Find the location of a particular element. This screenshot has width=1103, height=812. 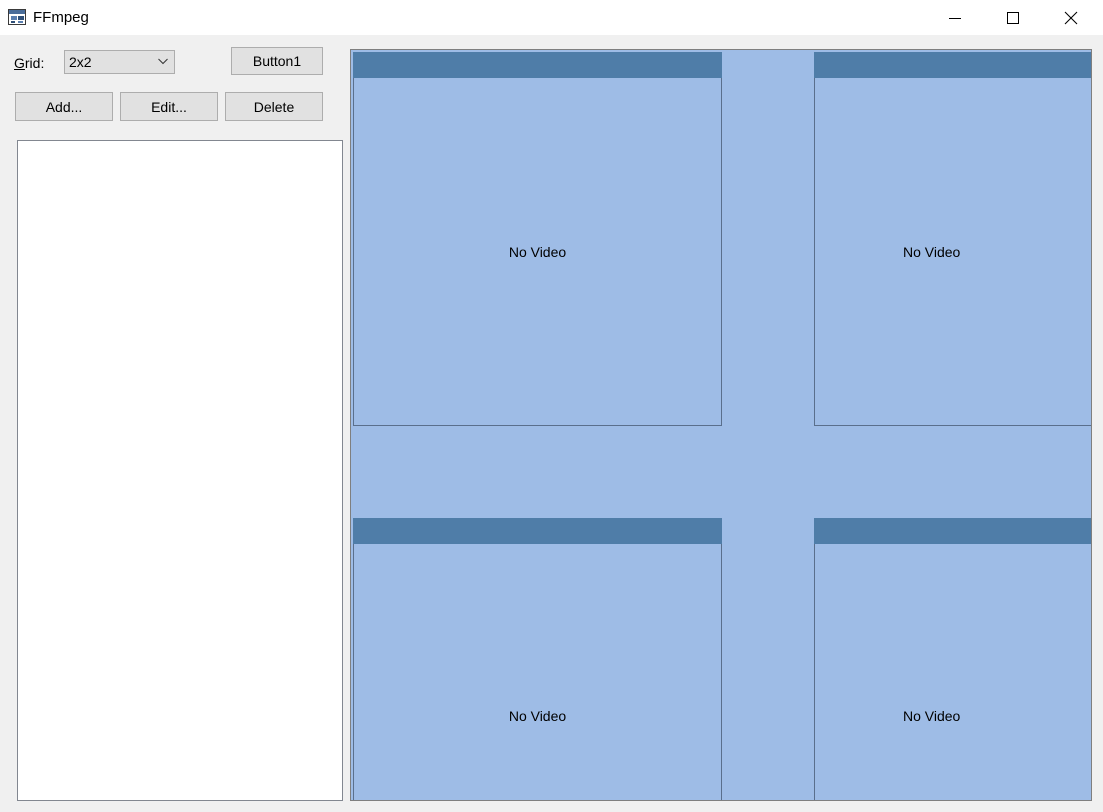

video-tile-2: No Video is located at coordinates (952, 239).